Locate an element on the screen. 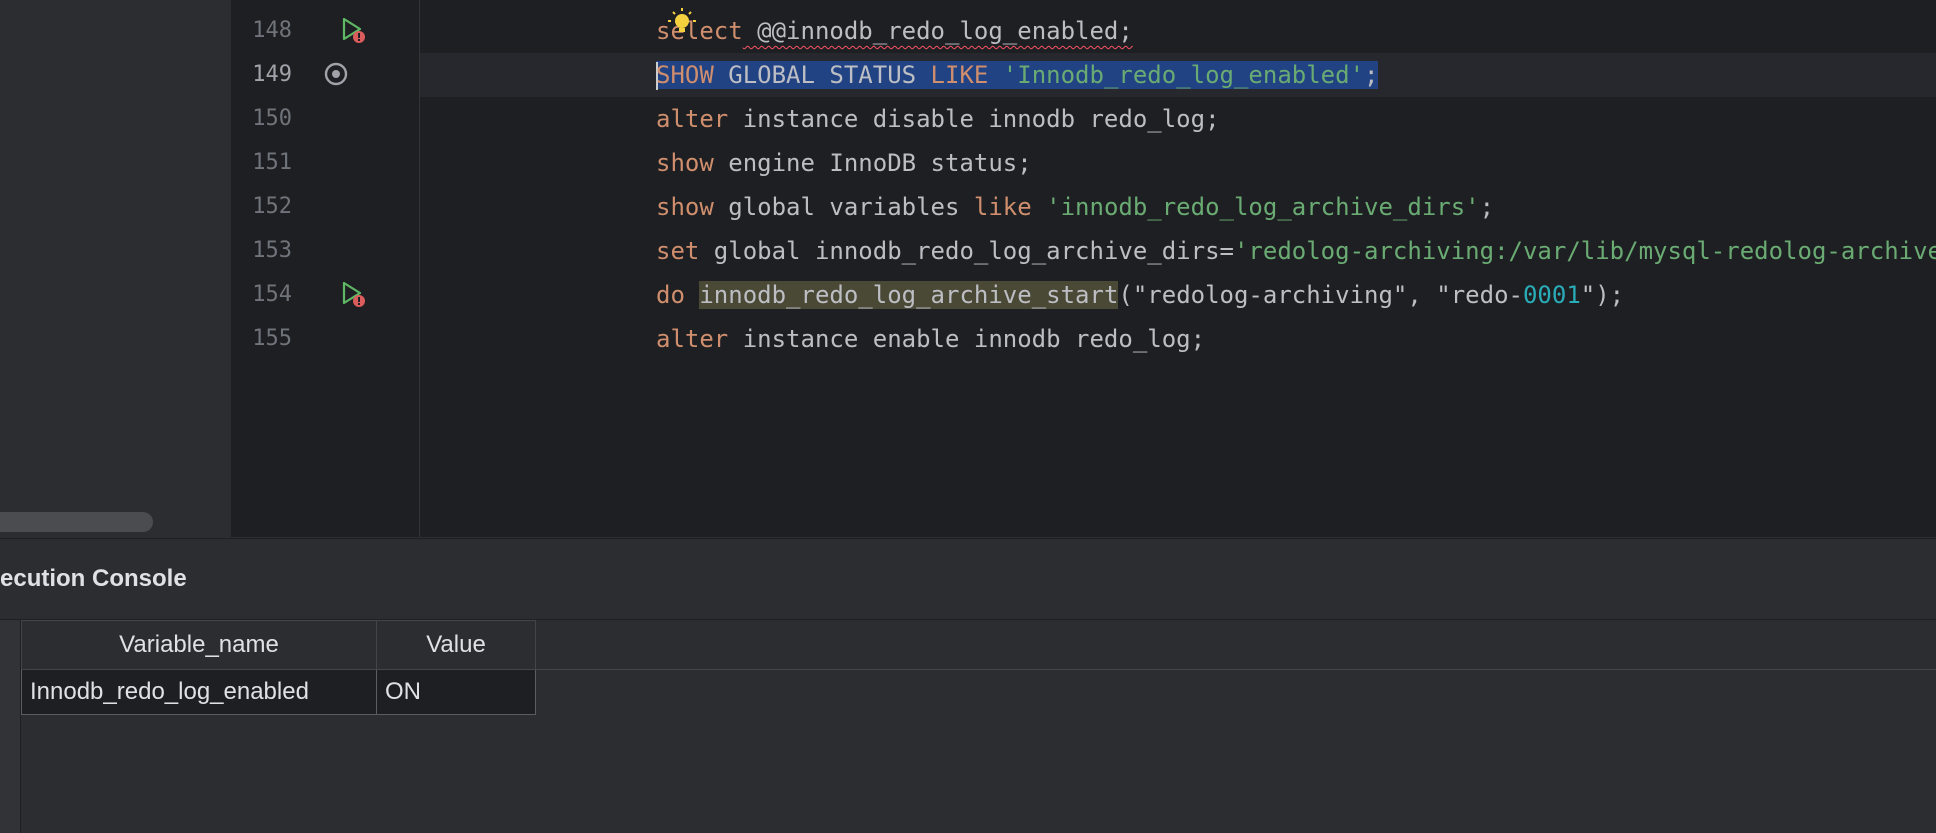 Image resolution: width=1936 pixels, height=833 pixels. code-token: 'Innodb_redo_log_enabled' is located at coordinates (1183, 75).